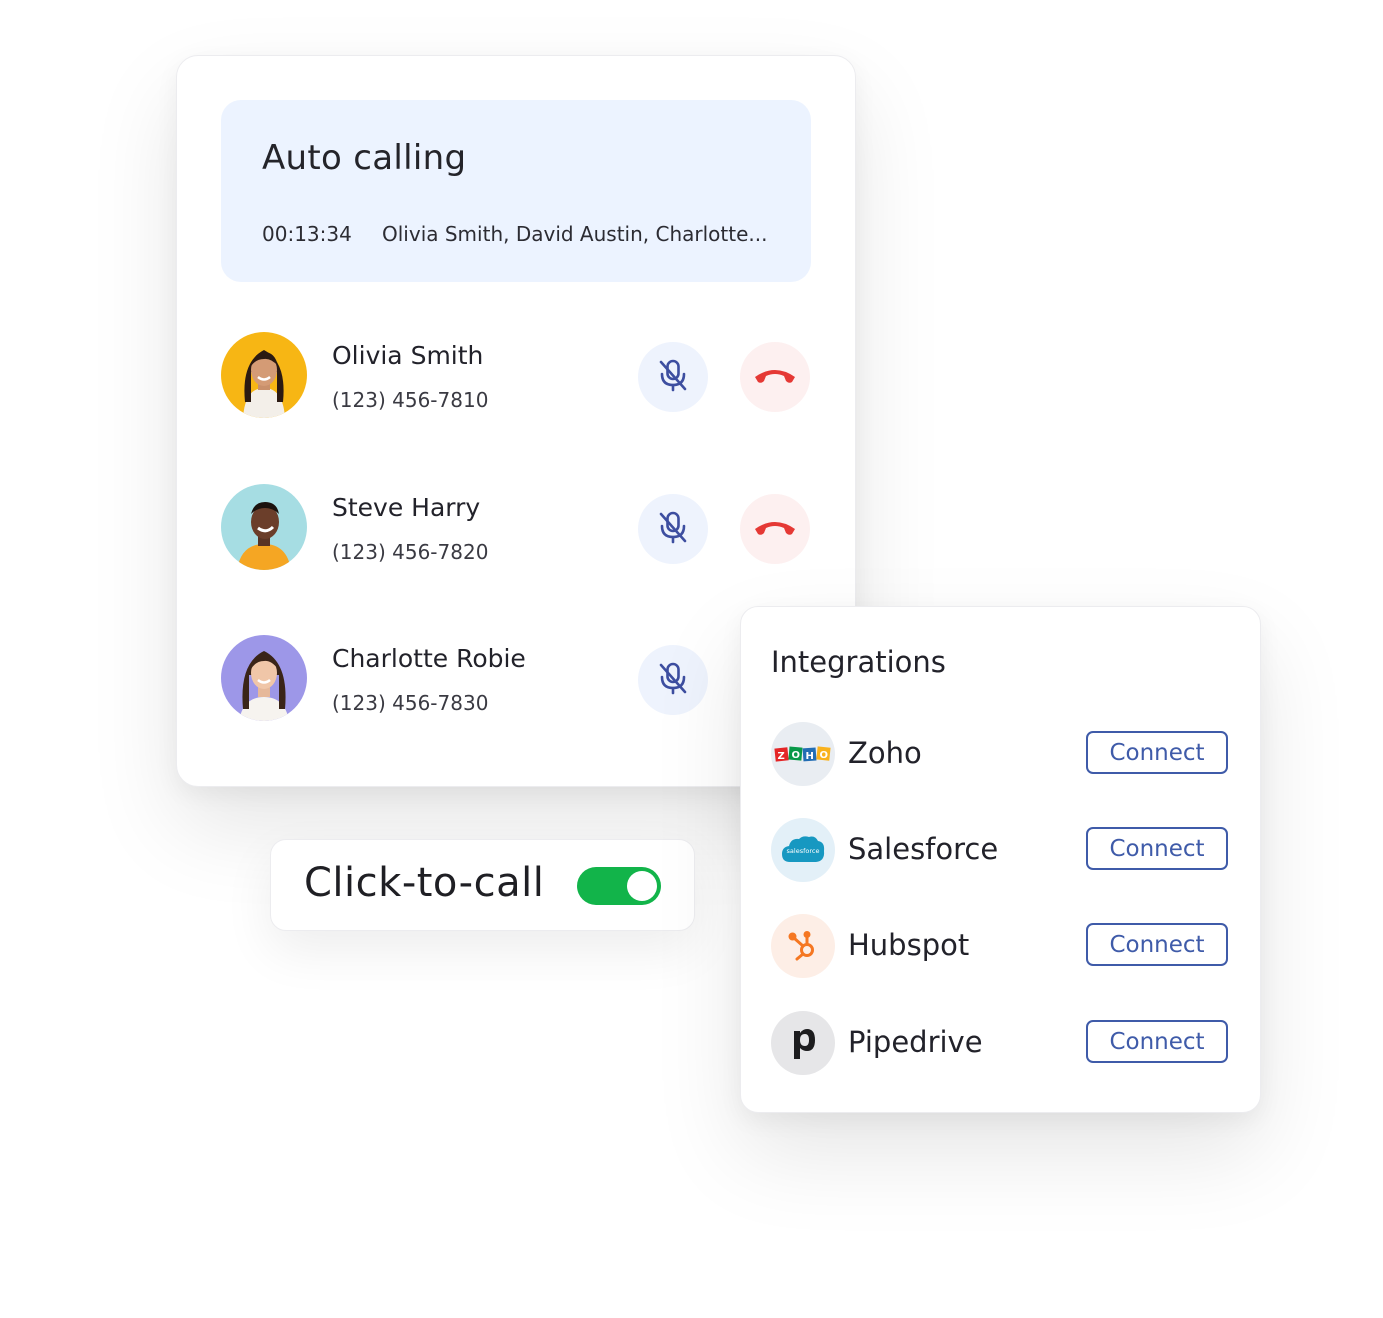 The width and height of the screenshot is (1383, 1318). What do you see at coordinates (1157, 944) in the screenshot?
I see `connect-hubspot-button: Connect` at bounding box center [1157, 944].